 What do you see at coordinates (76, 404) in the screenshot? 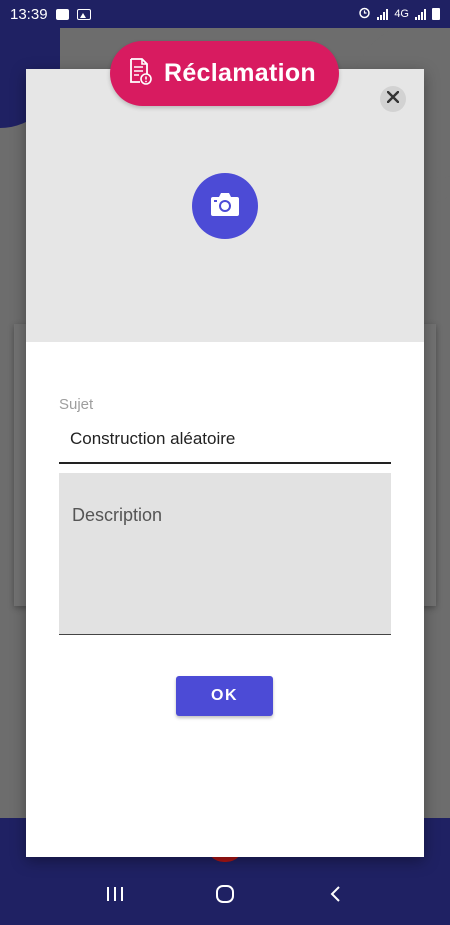
I see `subject-label: Sujet` at bounding box center [76, 404].